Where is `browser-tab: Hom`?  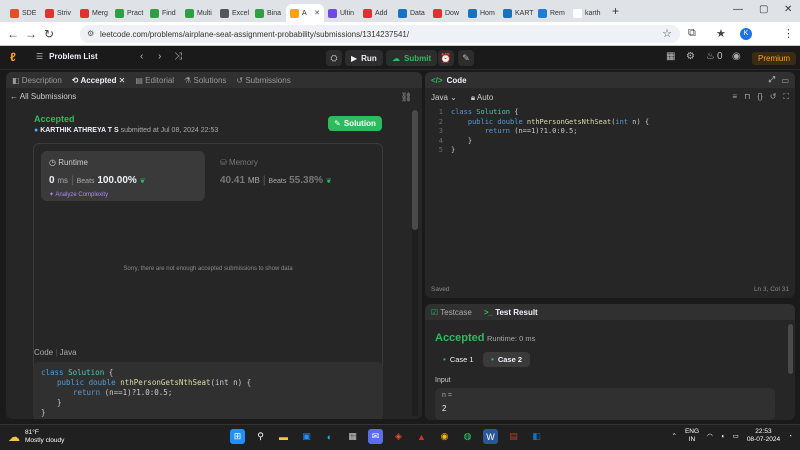
browser-tab: Hom is located at coordinates (481, 13).